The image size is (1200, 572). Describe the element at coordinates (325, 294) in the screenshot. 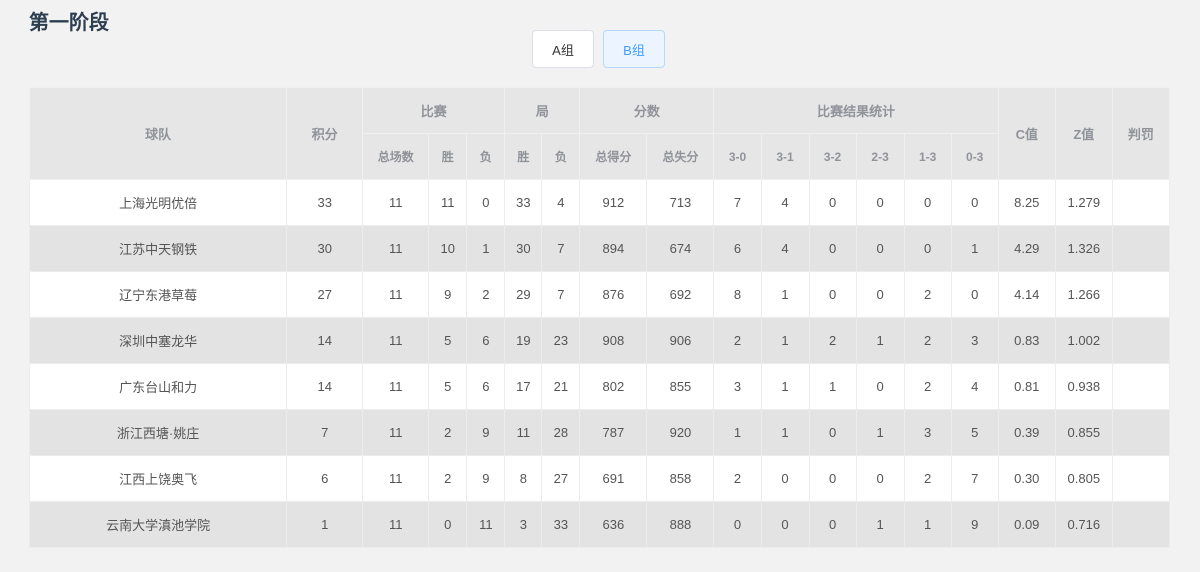

I see `points-cell: 27` at that location.